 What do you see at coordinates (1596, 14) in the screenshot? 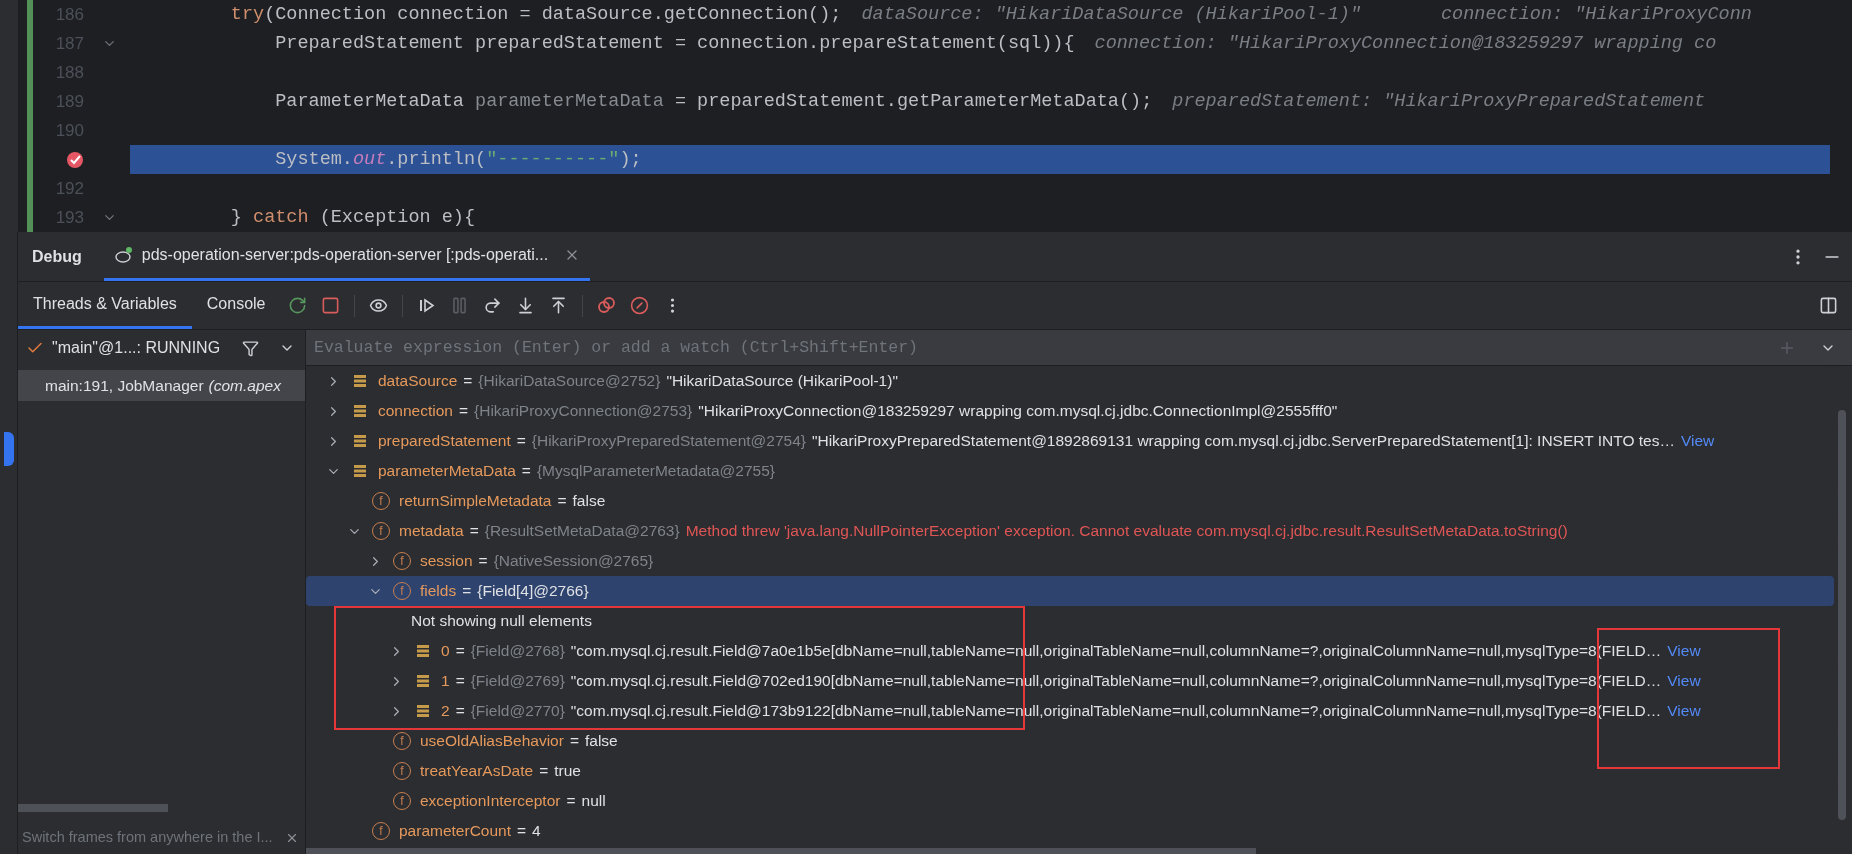
I see `inline-value-hint: connection: "HikariProxyConn` at bounding box center [1596, 14].